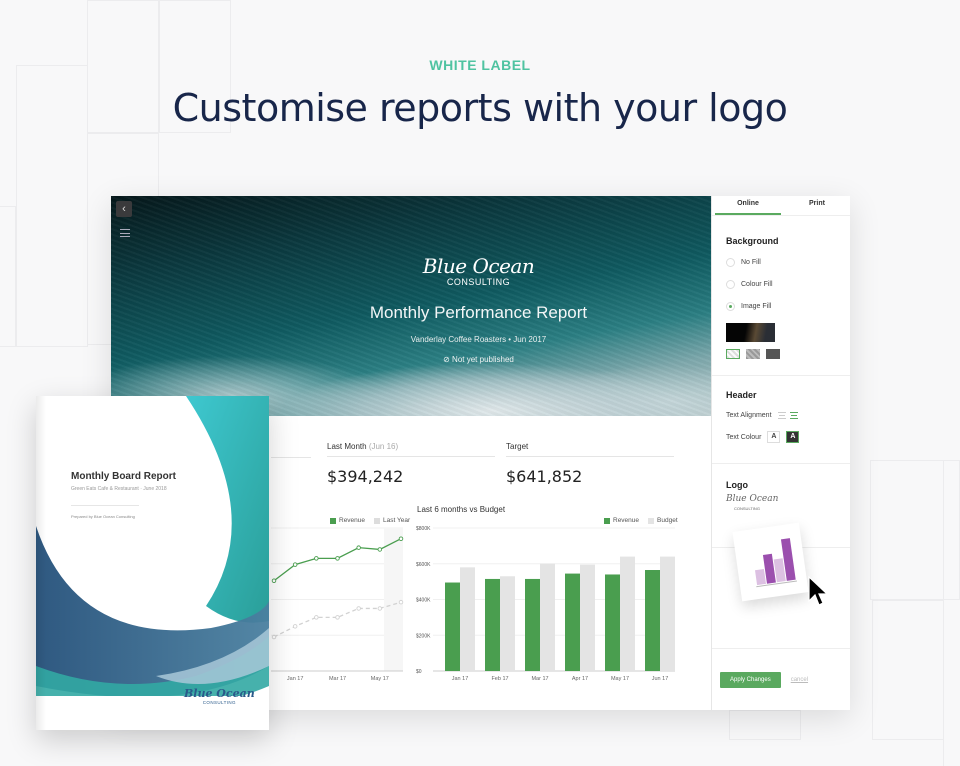  Describe the element at coordinates (446, 359) in the screenshot. I see `eye-off-icon: ⊘` at that location.